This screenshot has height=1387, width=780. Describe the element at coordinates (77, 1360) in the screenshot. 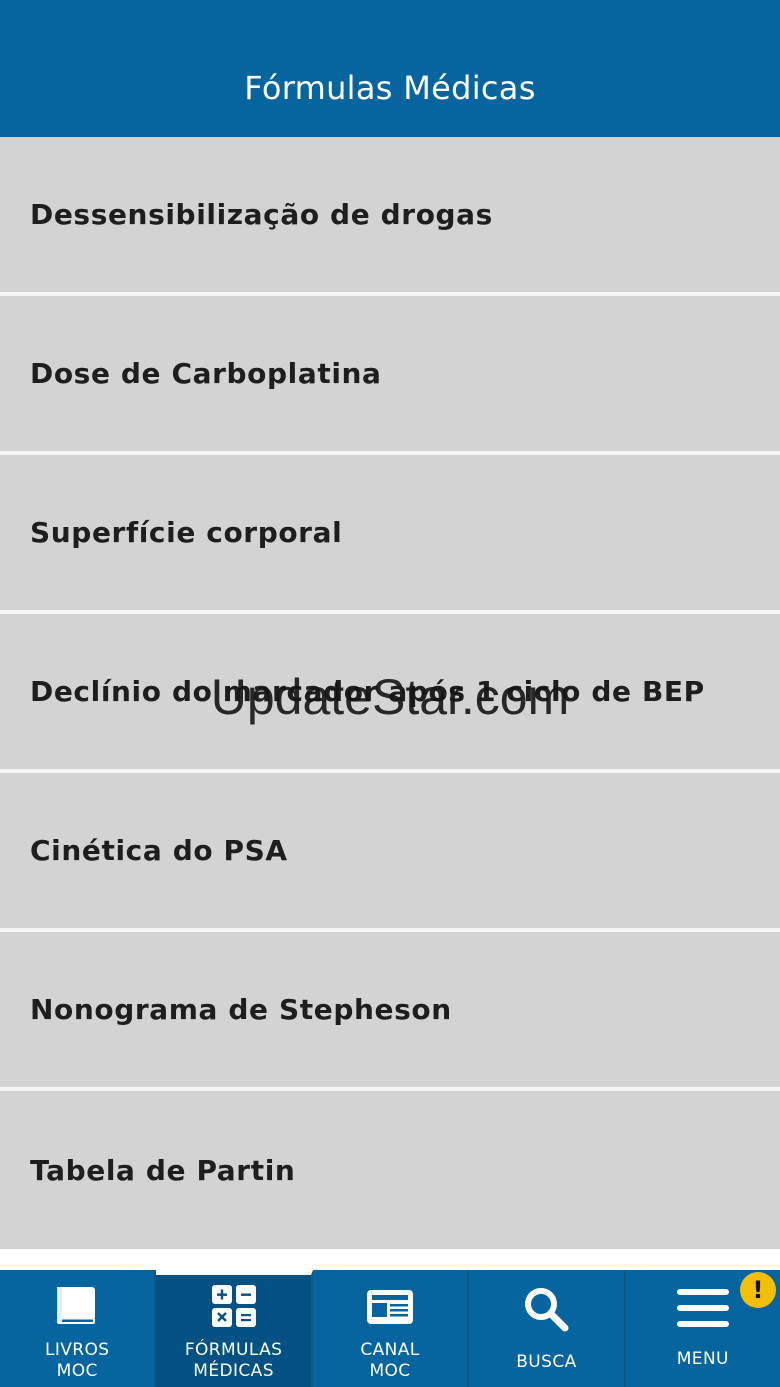

I see `tab-label: LIVROS MOC` at that location.